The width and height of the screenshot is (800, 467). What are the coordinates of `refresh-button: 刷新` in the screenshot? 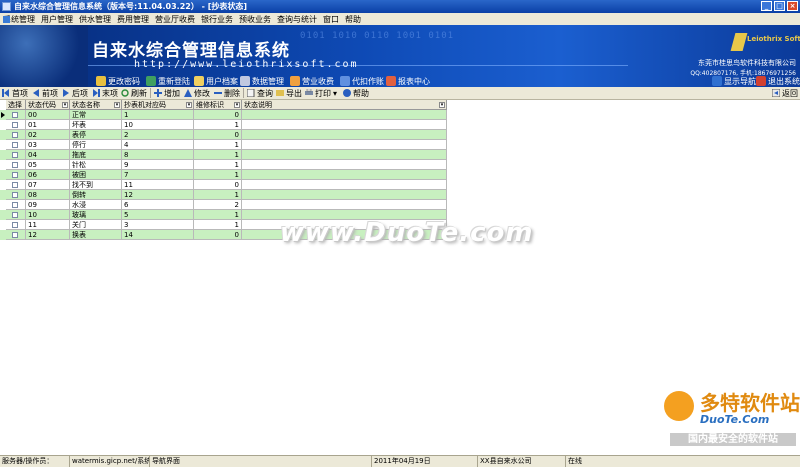 It's located at (134, 93).